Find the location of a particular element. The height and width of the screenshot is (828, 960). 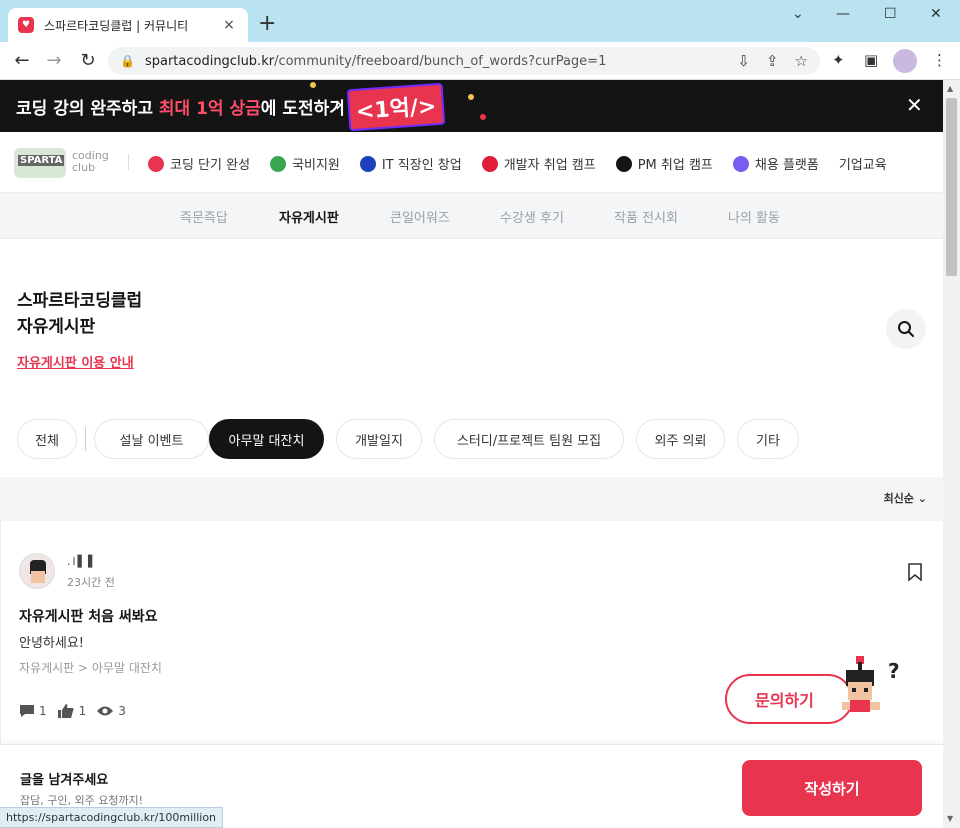

sort-dropdown: 최신순 ⌄ is located at coordinates (905, 498).